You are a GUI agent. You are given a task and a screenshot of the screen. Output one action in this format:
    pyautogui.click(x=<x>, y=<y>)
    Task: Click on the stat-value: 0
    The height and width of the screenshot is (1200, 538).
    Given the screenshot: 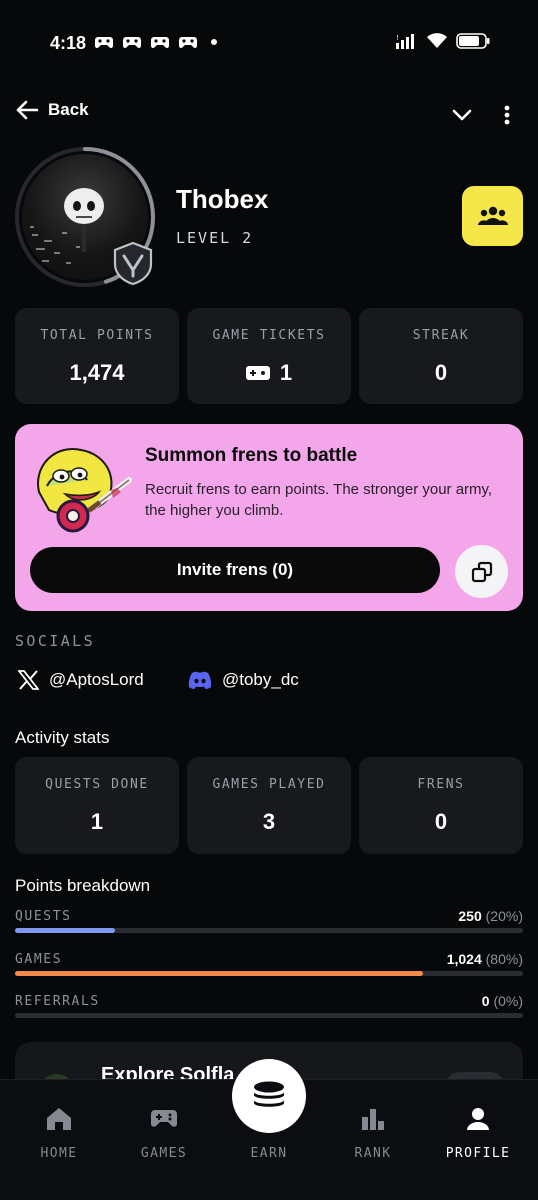 What is the action you would take?
    pyautogui.click(x=441, y=372)
    